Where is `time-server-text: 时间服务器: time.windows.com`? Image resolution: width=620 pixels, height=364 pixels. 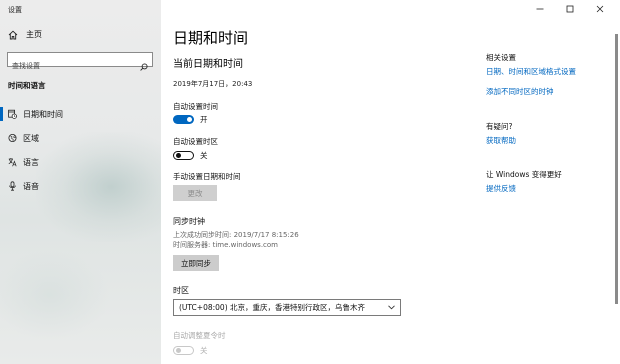 time-server-text: 时间服务器: time.windows.com is located at coordinates (226, 245).